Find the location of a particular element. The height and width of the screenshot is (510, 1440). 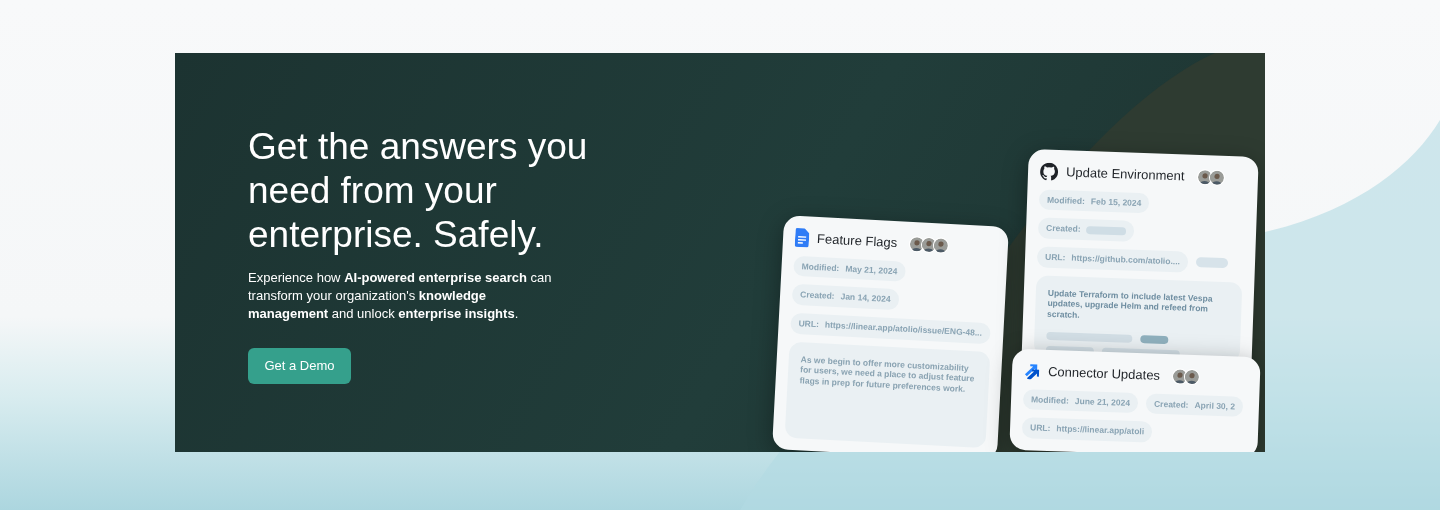

document-icon is located at coordinates (802, 238).